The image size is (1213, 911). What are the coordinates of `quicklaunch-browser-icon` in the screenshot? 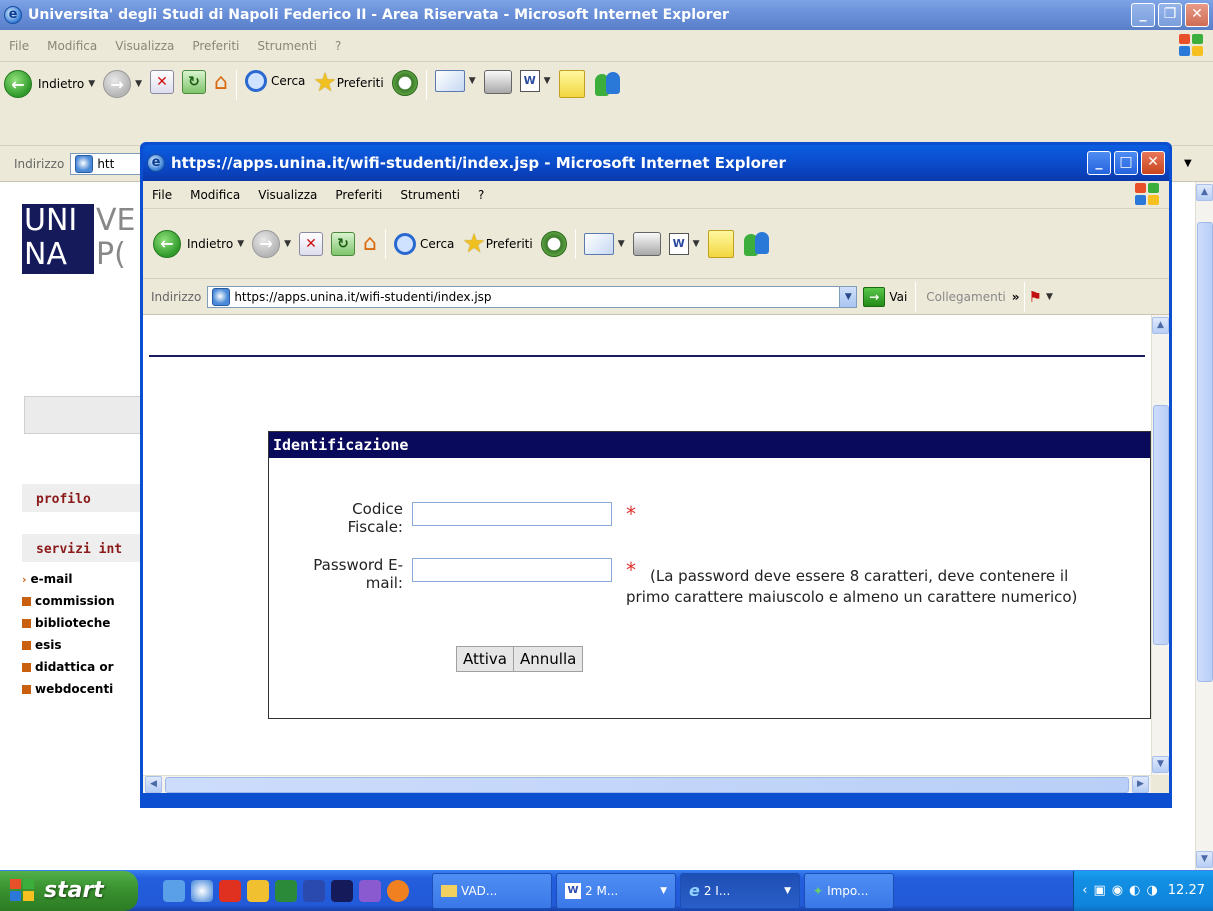 It's located at (174, 890).